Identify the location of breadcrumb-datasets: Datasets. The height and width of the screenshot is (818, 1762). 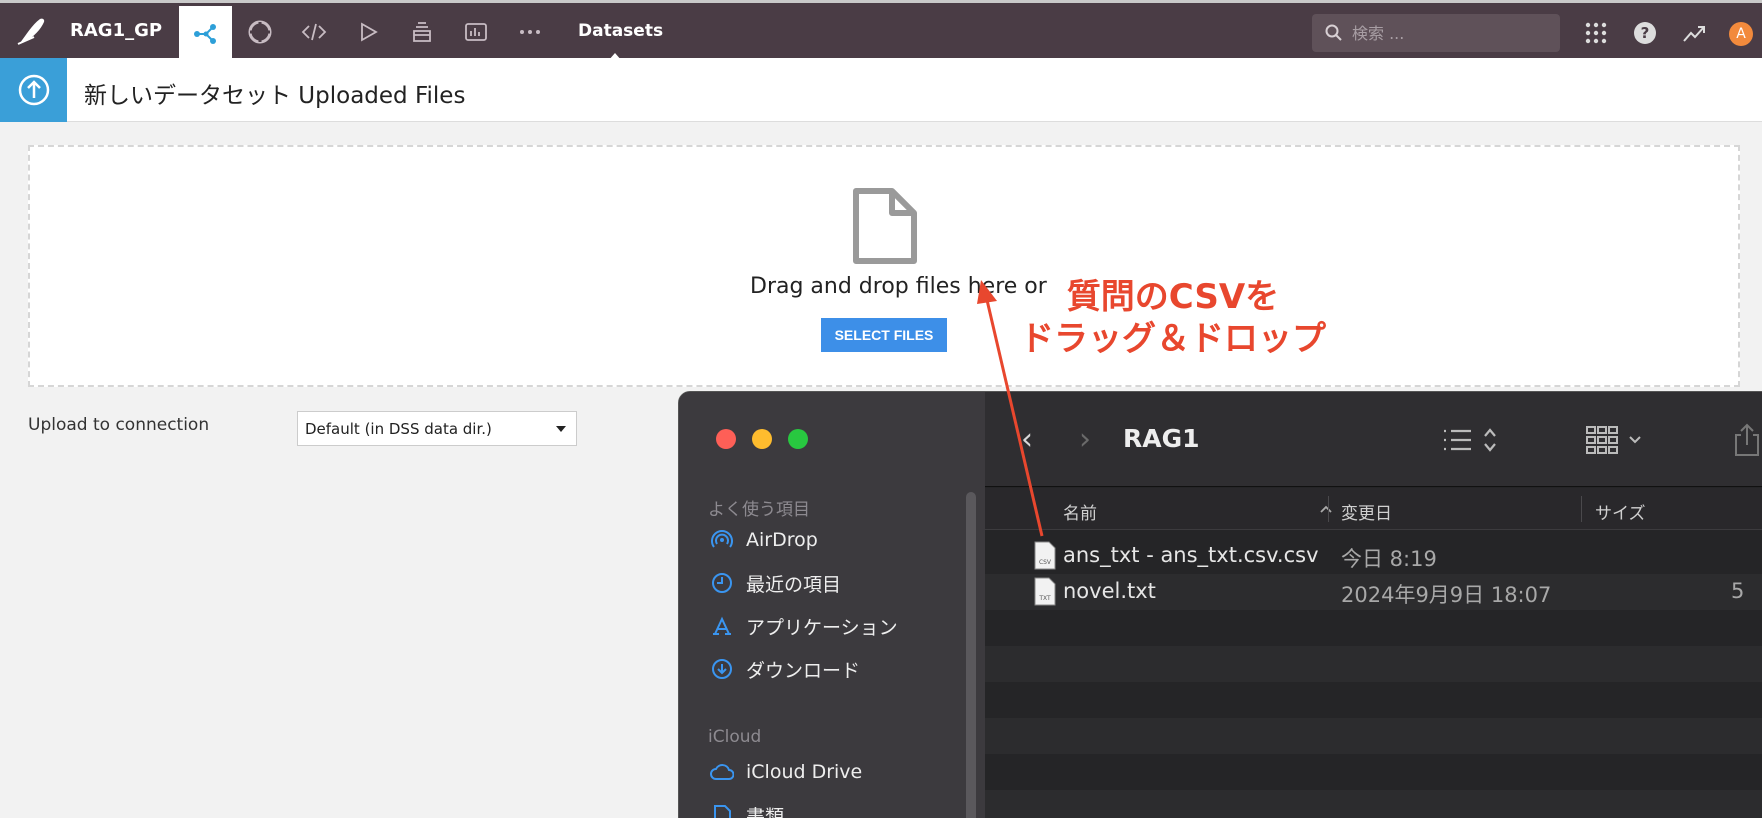
(620, 31).